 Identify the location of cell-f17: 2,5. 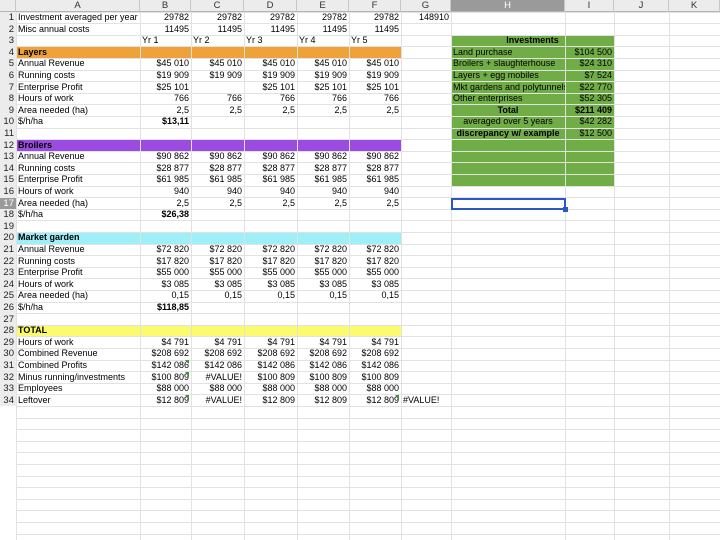
(375, 204).